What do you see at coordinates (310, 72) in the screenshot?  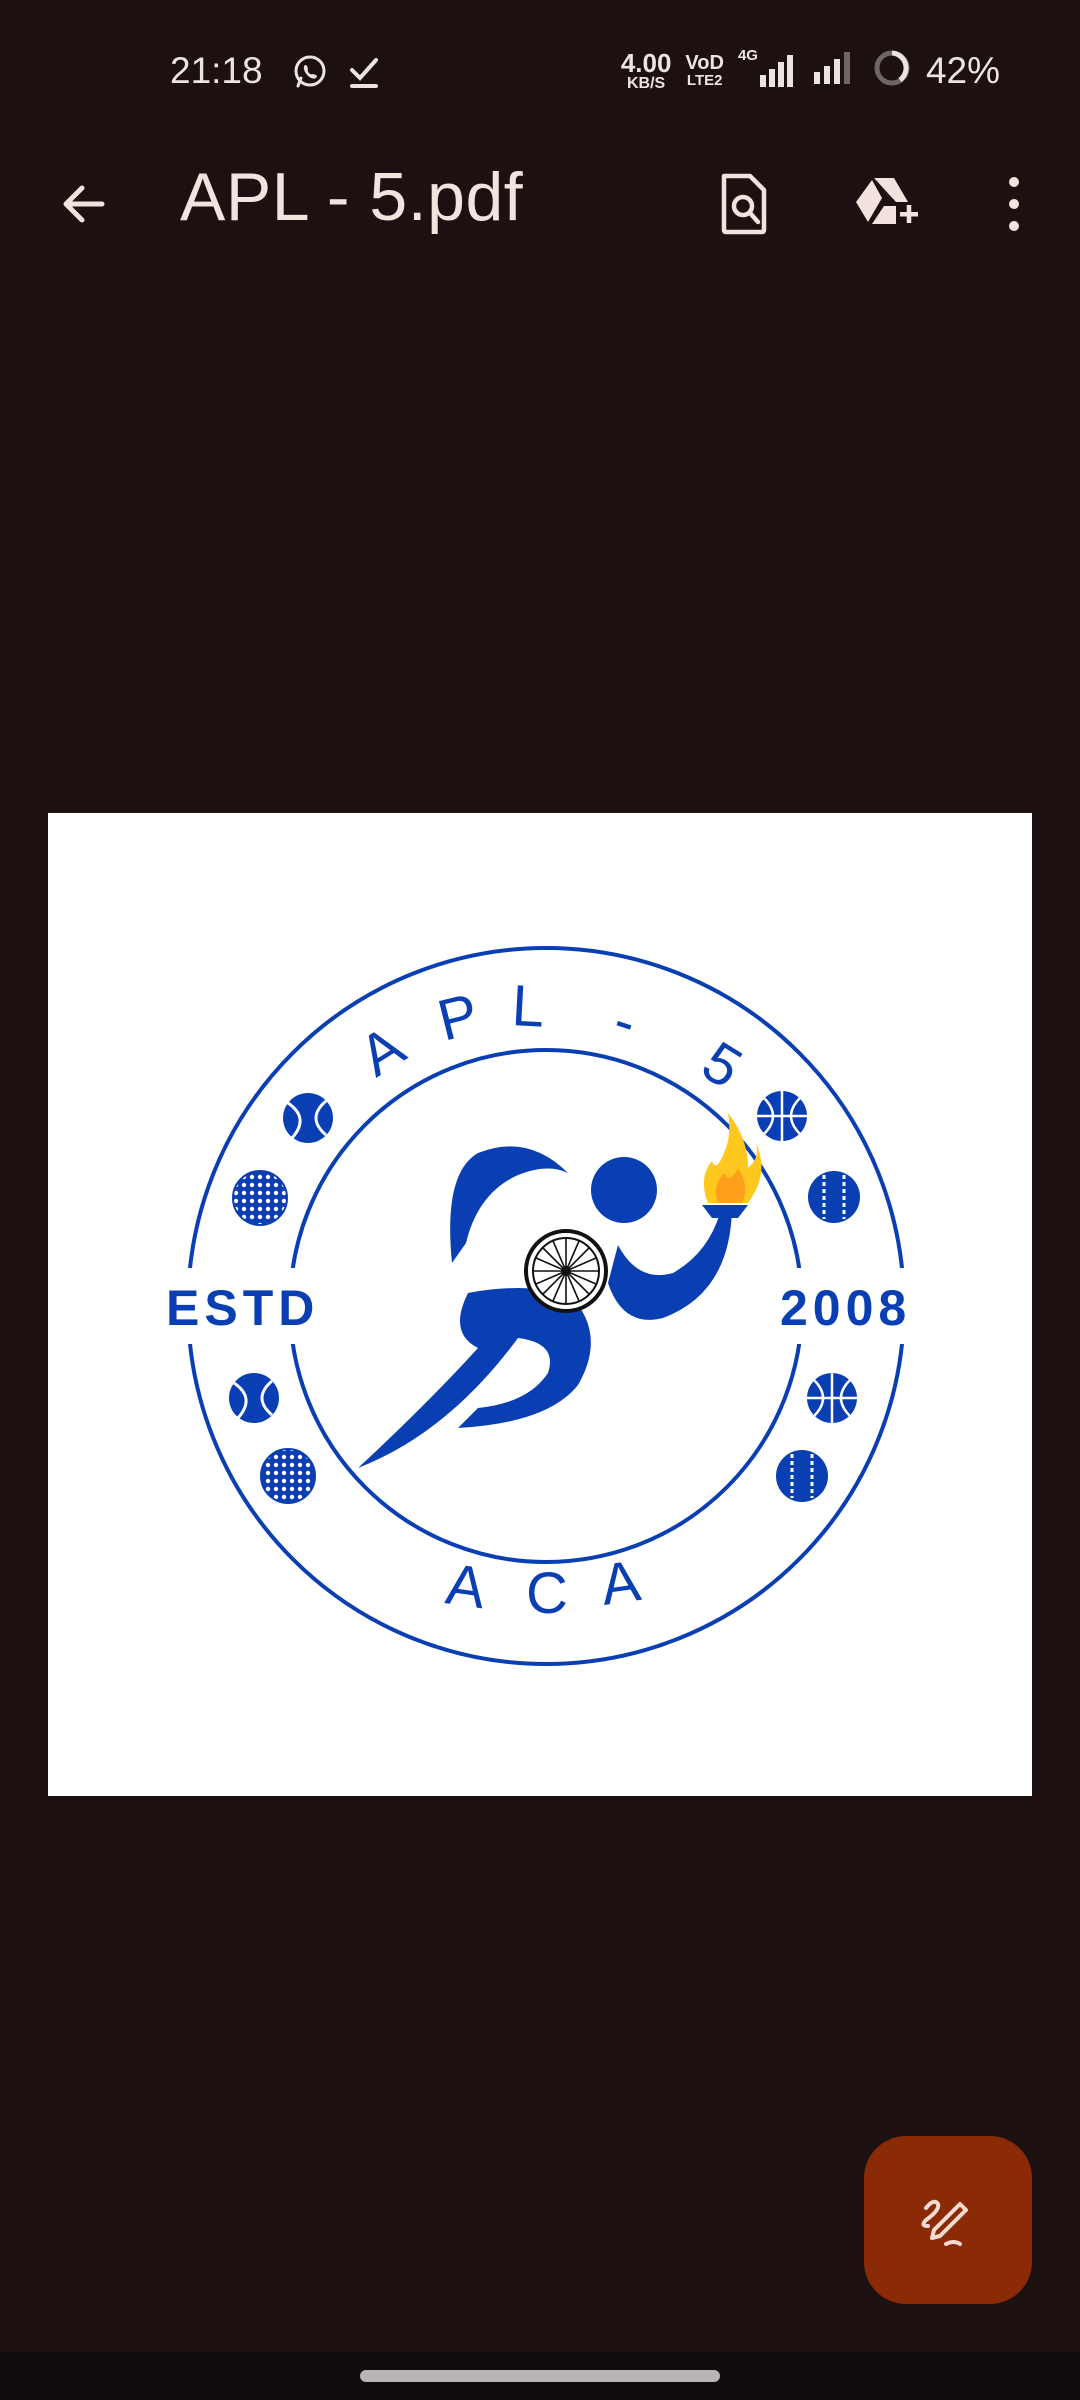 I see `whatsapp-icon` at bounding box center [310, 72].